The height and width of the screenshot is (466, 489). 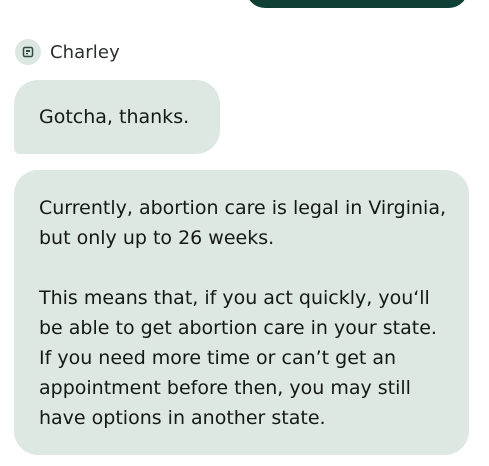 I want to click on message-text: Gotcha, thanks., so click(x=114, y=117).